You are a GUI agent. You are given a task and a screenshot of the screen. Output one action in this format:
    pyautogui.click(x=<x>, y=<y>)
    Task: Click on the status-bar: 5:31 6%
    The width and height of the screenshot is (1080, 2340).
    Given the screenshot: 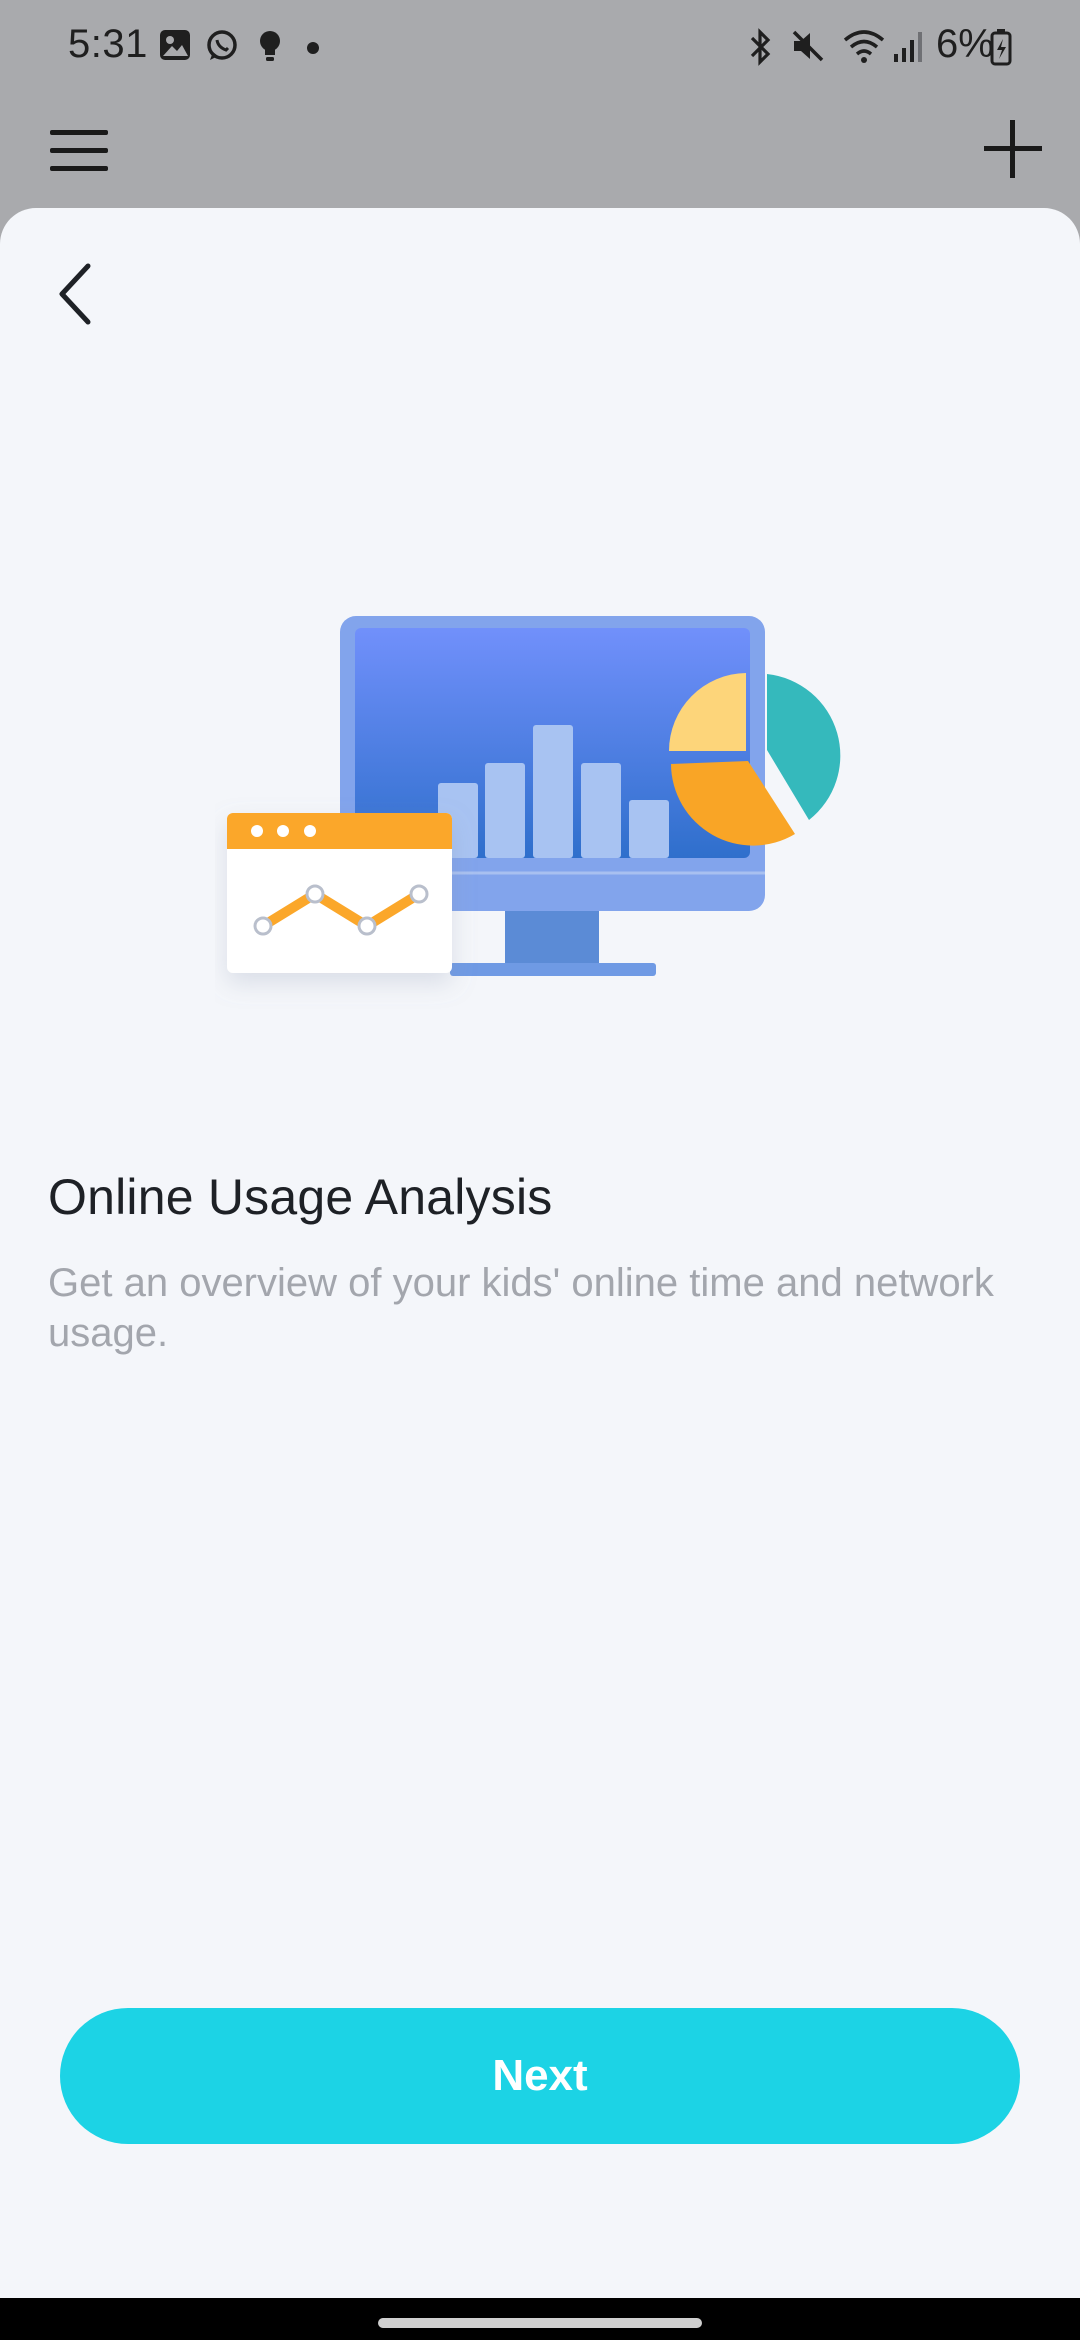 What is the action you would take?
    pyautogui.click(x=540, y=48)
    